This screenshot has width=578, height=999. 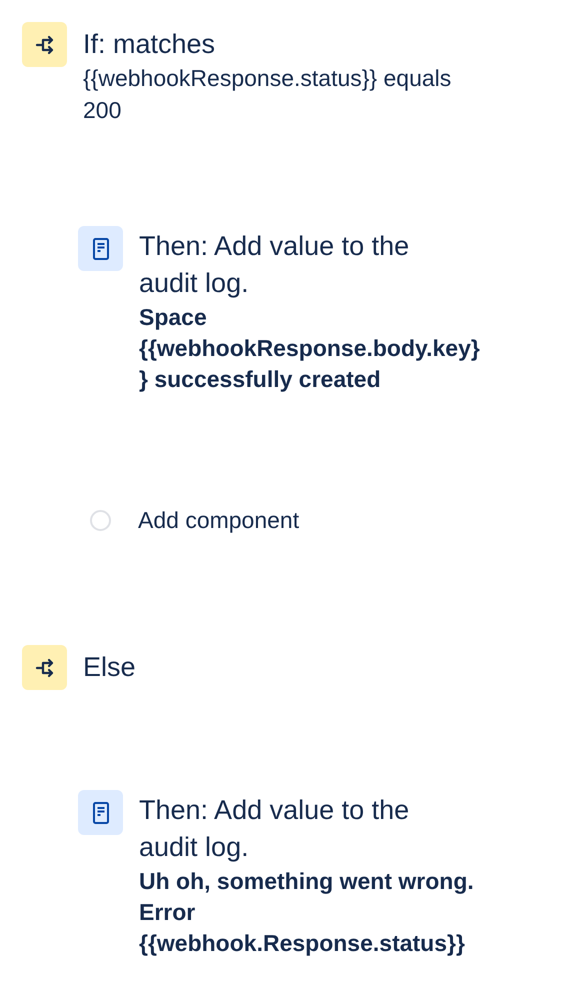 What do you see at coordinates (309, 348) in the screenshot?
I see `log-message: Space {{webhookResponse.body.key} } successfully created` at bounding box center [309, 348].